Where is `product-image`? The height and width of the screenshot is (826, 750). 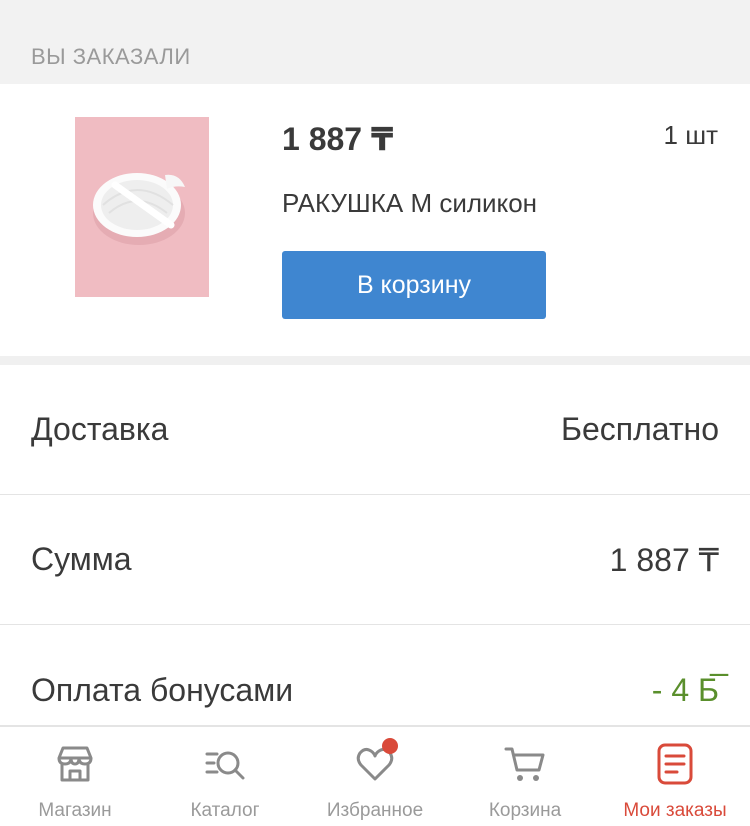
product-image is located at coordinates (142, 207).